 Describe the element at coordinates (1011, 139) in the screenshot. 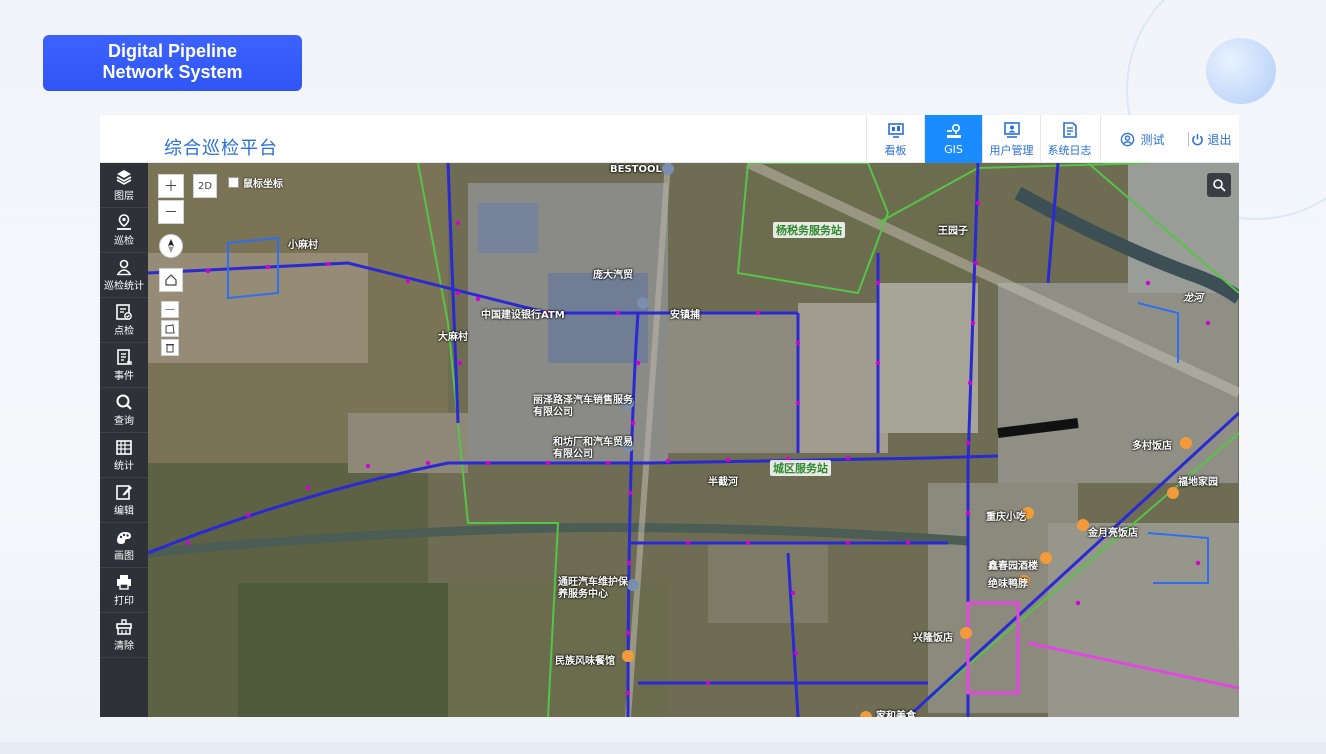

I see `nav-user-manage: 用户管理` at that location.